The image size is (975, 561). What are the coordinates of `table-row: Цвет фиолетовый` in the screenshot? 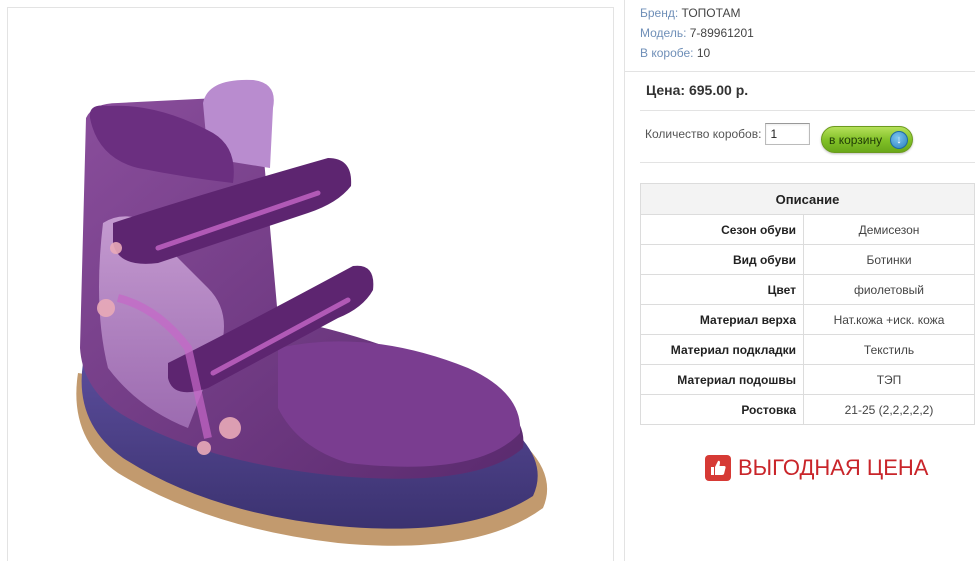 It's located at (807, 289).